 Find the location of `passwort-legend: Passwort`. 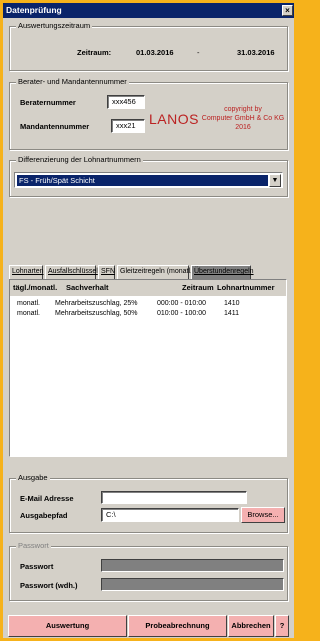

passwort-legend: Passwort is located at coordinates (33, 546).